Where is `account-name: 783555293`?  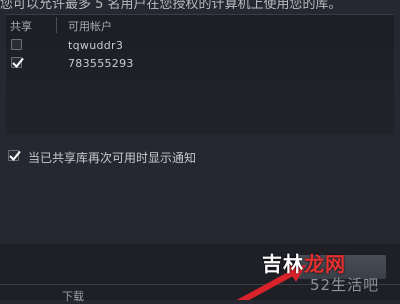 account-name: 783555293 is located at coordinates (101, 63).